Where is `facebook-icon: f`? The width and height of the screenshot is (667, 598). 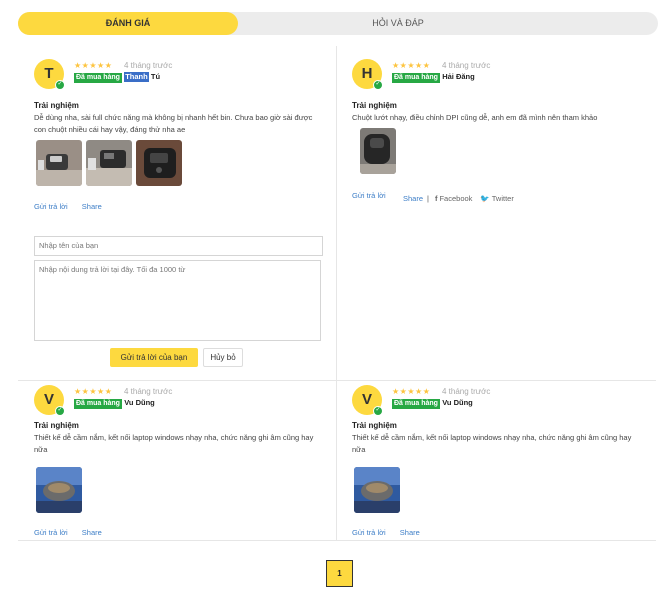 facebook-icon: f is located at coordinates (436, 198).